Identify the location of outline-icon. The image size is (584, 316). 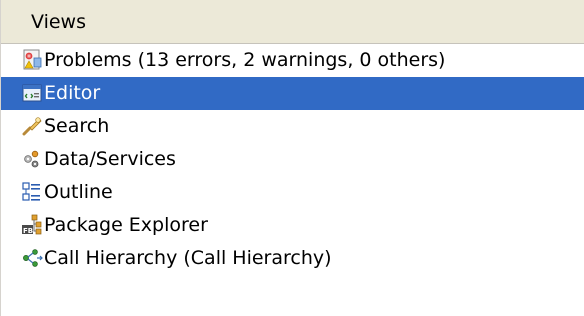
(32, 192).